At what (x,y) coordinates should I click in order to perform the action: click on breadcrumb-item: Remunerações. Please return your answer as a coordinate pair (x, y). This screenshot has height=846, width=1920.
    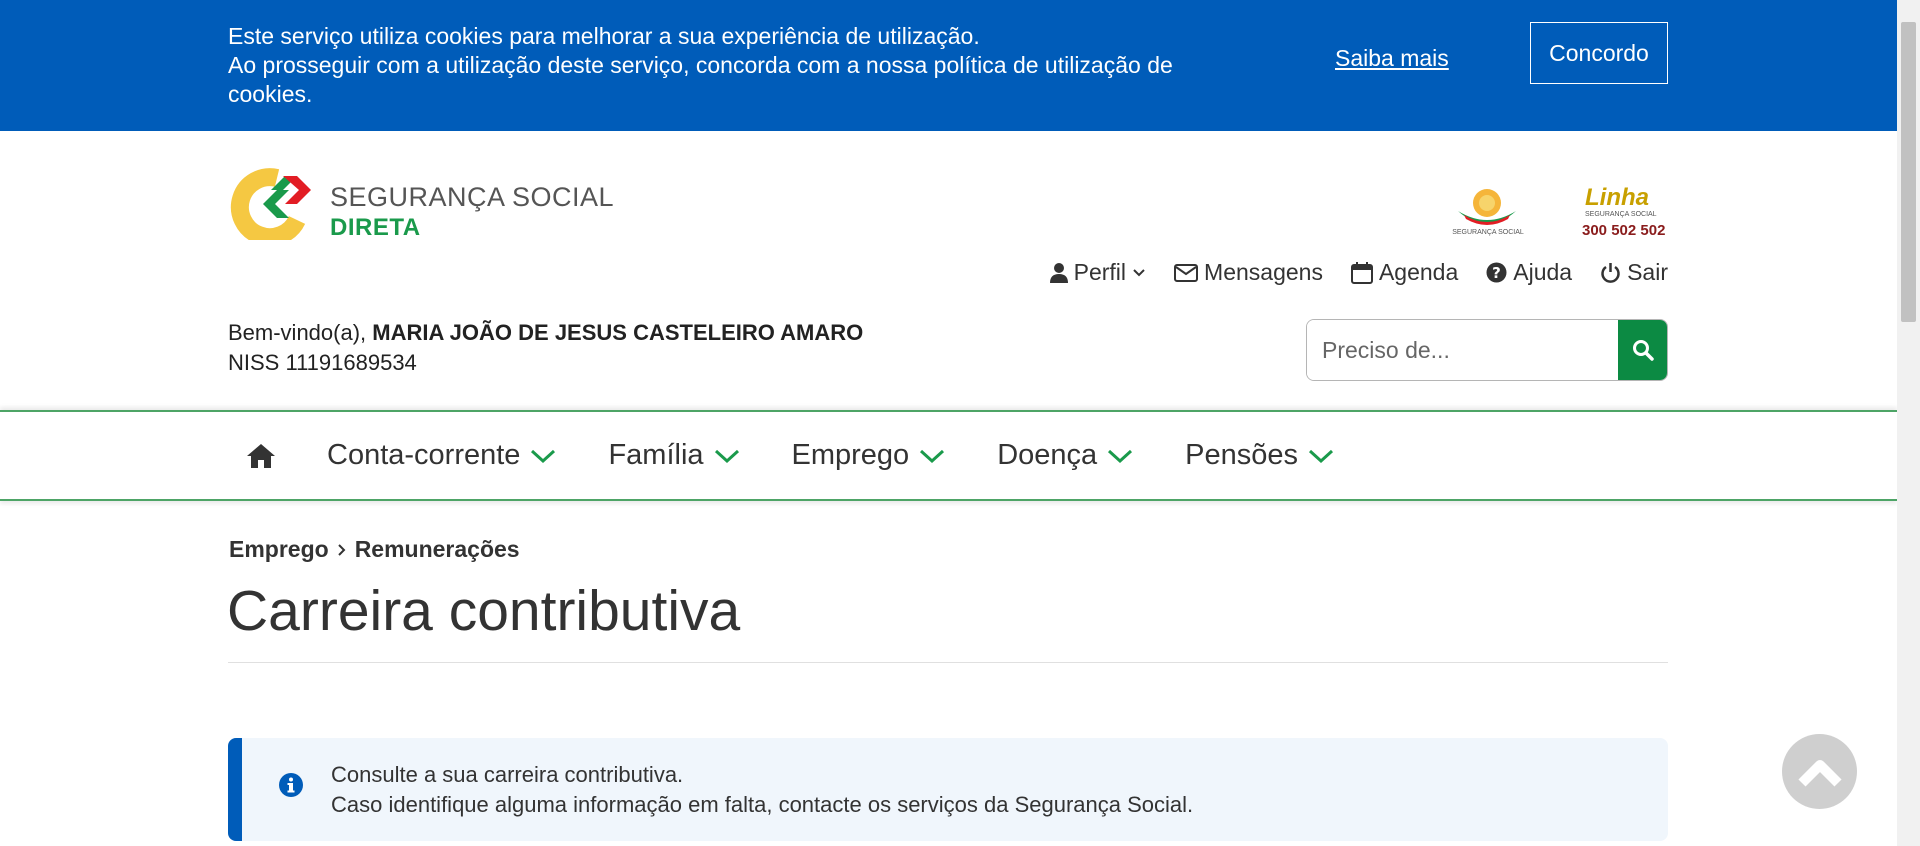
    Looking at the image, I should click on (437, 549).